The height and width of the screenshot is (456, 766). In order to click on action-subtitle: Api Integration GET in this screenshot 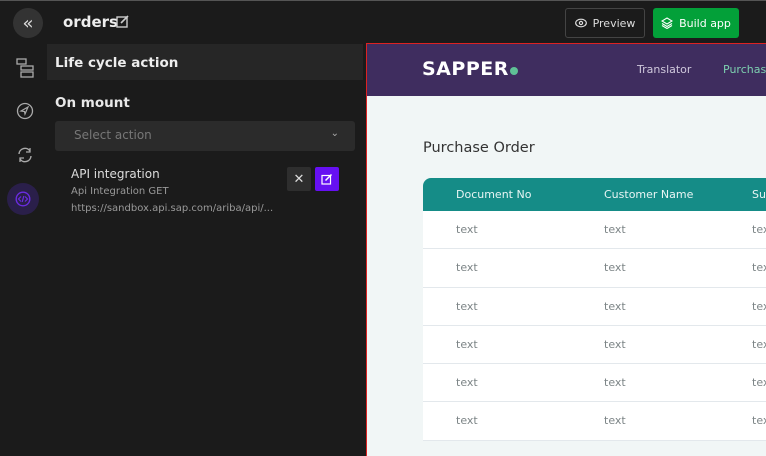, I will do `click(120, 191)`.